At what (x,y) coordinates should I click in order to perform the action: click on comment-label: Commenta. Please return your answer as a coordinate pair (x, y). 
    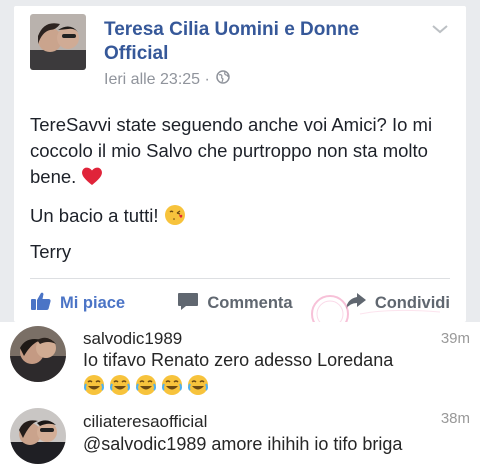
    Looking at the image, I should click on (250, 302).